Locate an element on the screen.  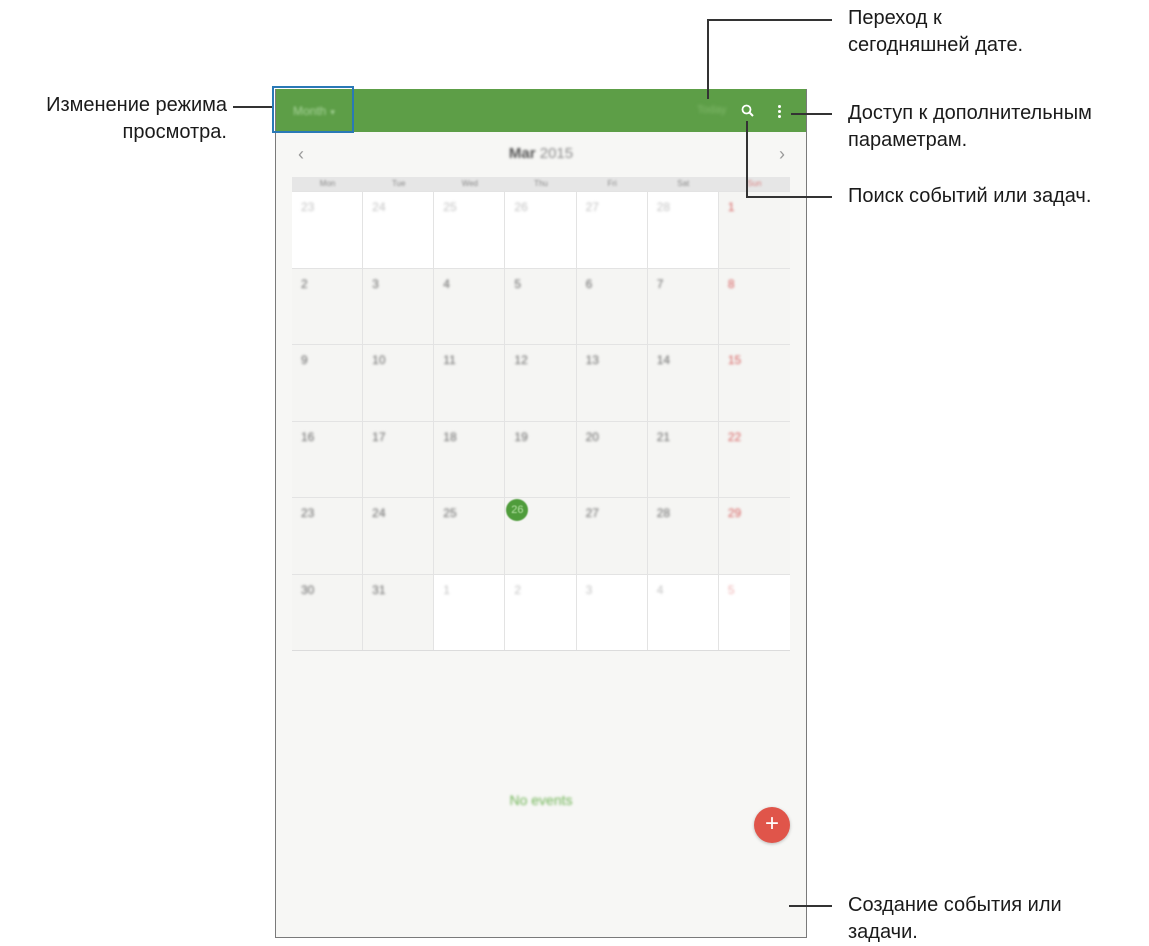
weekday-label: Tue is located at coordinates (398, 183).